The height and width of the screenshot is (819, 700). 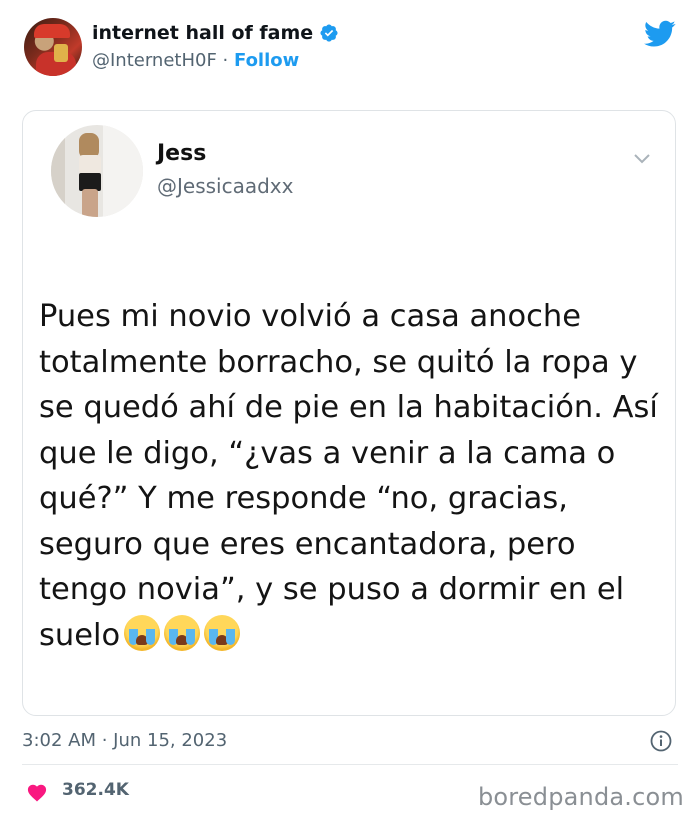 I want to click on follow-link: Follow, so click(x=266, y=60).